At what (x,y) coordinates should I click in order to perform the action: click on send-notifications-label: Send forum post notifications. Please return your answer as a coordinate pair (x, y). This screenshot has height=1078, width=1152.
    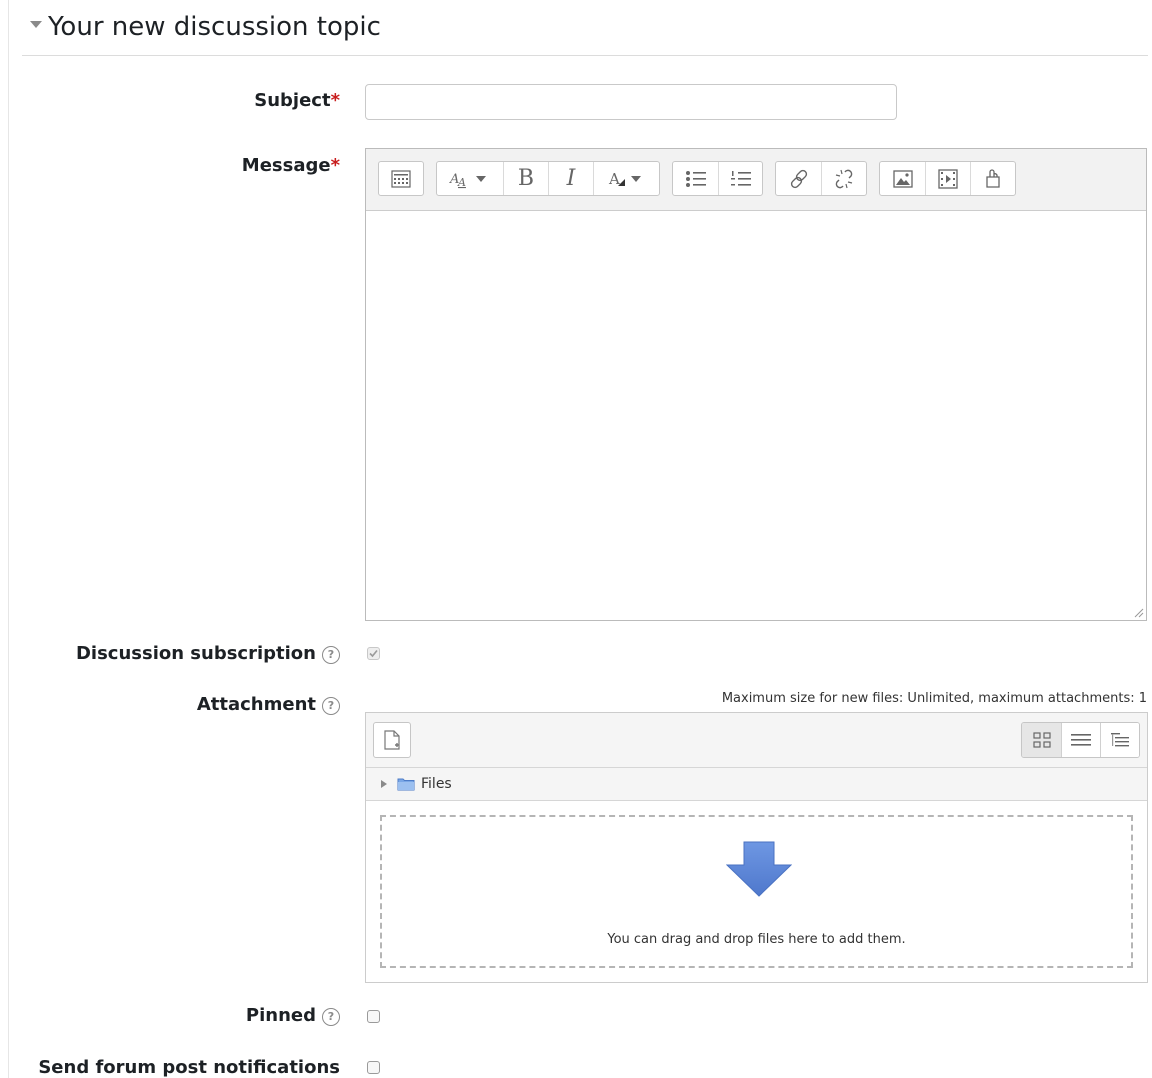
    Looking at the image, I should click on (189, 1067).